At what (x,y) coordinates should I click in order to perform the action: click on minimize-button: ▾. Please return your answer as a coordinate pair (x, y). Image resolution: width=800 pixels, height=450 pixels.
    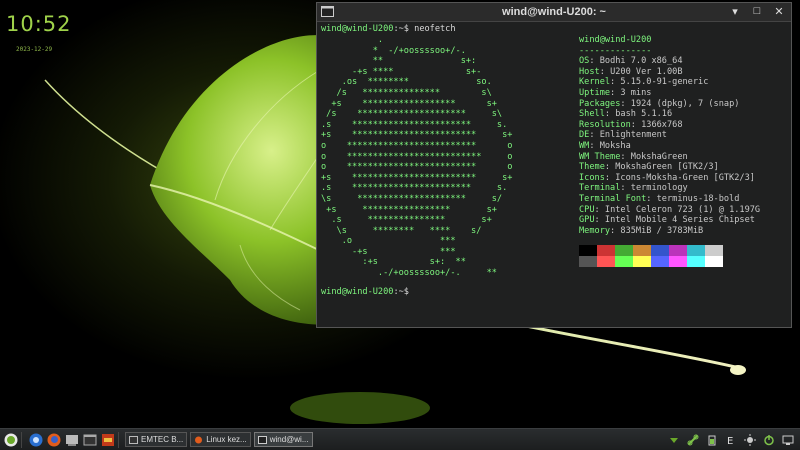
    Looking at the image, I should click on (735, 11).